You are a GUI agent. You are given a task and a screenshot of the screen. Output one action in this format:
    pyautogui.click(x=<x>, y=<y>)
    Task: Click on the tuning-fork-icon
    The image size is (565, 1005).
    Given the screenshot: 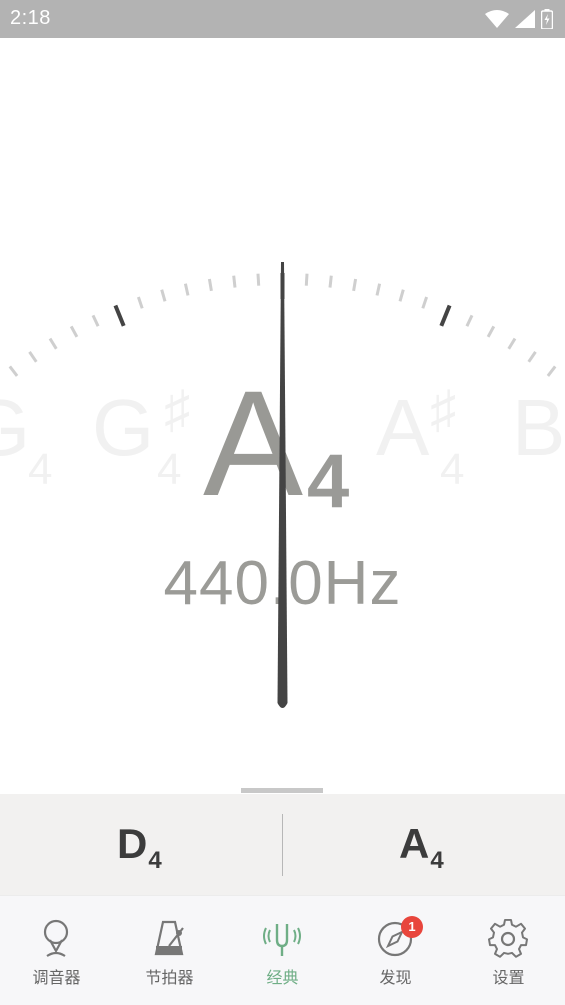 What is the action you would take?
    pyautogui.click(x=282, y=940)
    